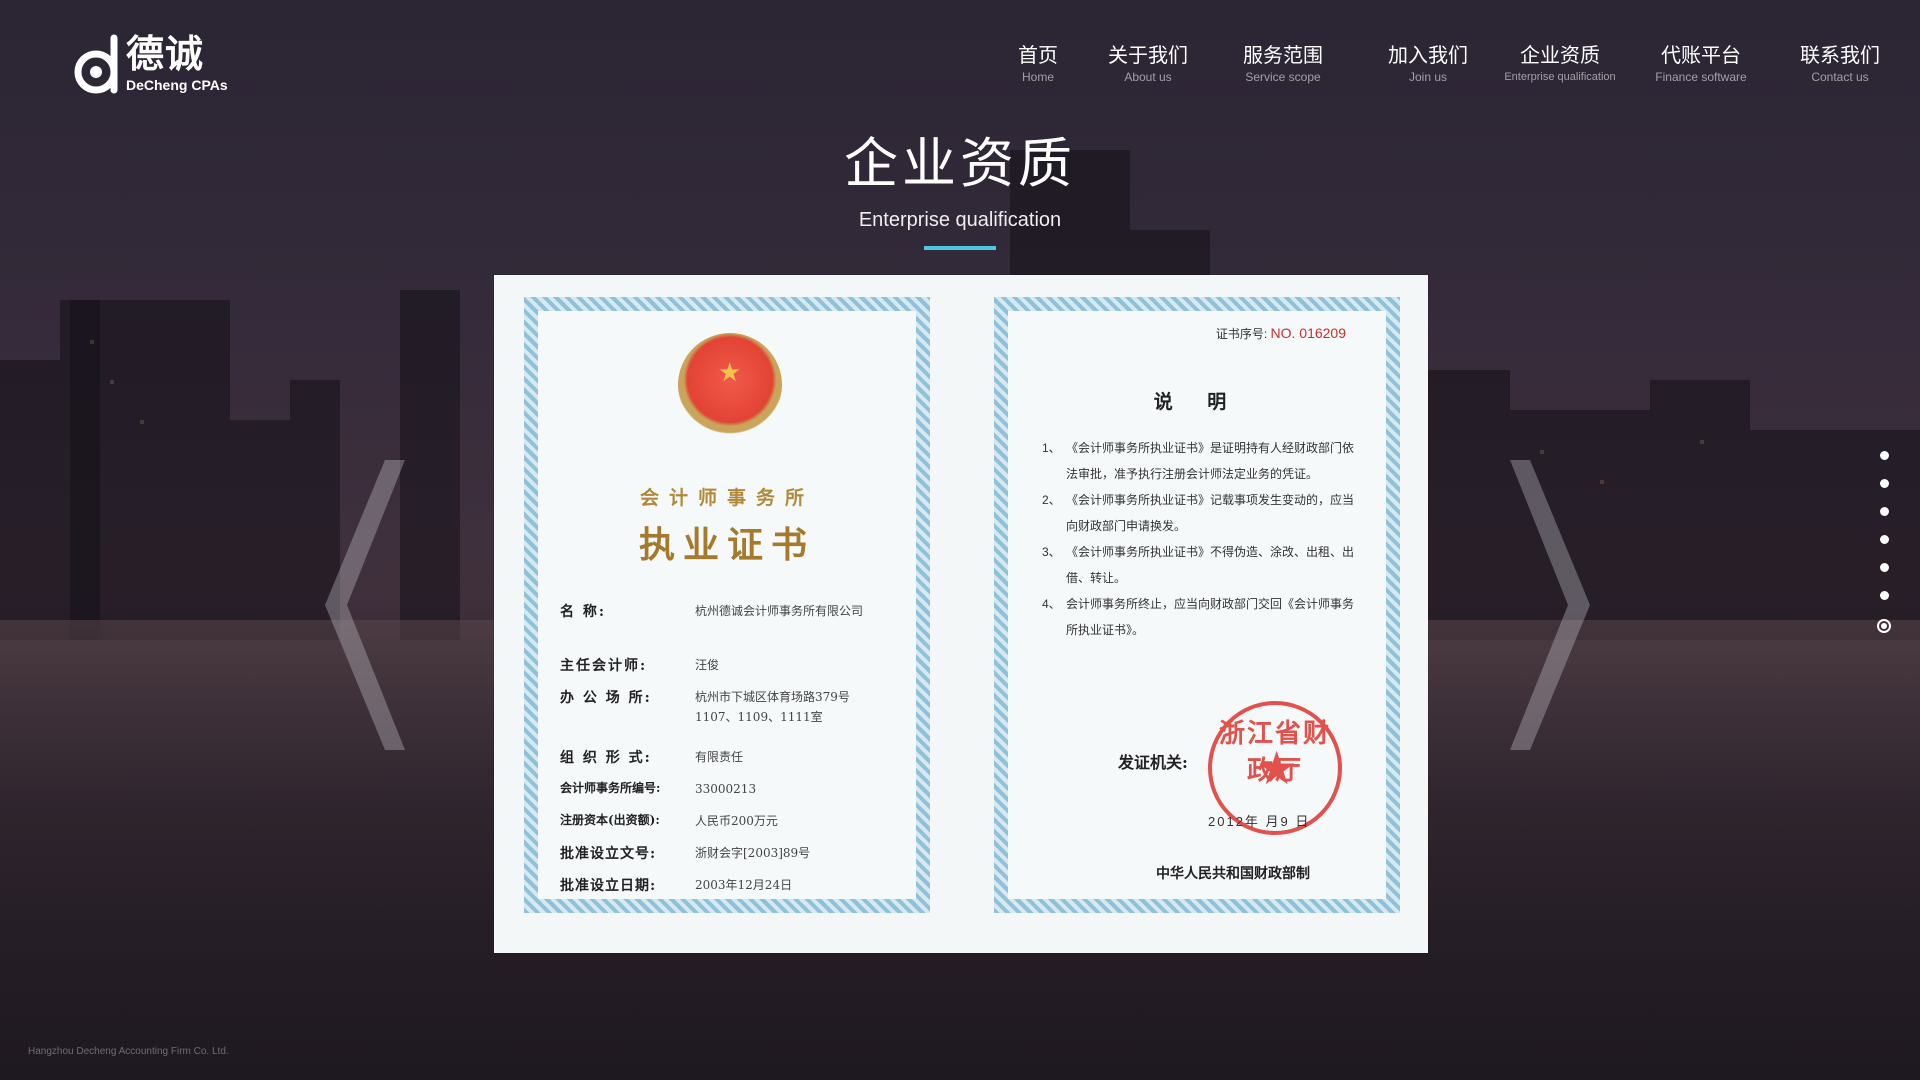  What do you see at coordinates (1153, 762) in the screenshot?
I see `issuer-label: 发证机关:` at bounding box center [1153, 762].